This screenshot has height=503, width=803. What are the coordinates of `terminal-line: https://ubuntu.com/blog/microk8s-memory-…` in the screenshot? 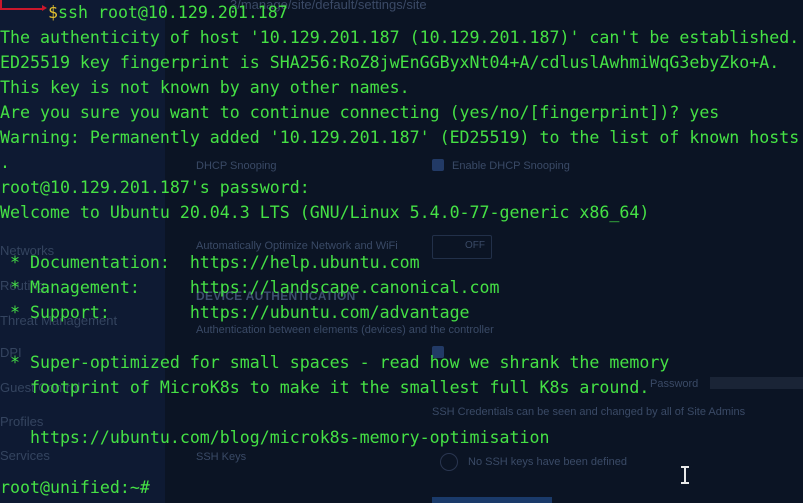 It's located at (275, 437).